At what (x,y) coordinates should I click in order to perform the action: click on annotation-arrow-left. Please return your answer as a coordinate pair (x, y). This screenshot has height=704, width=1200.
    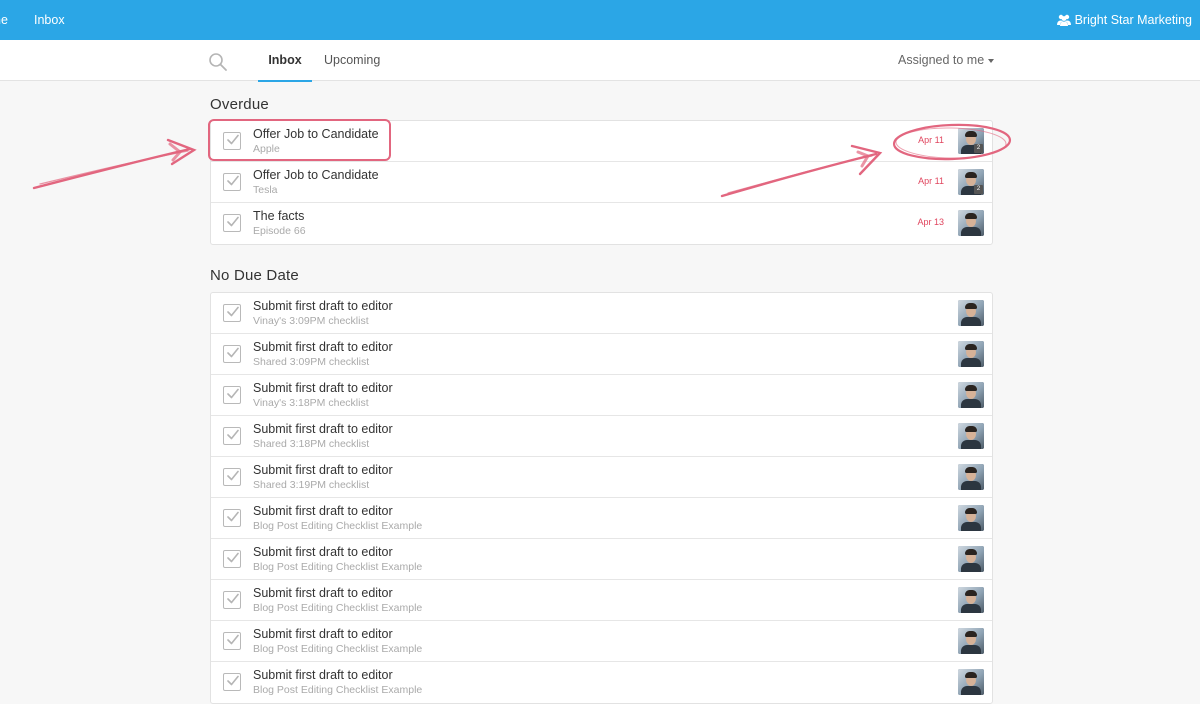
    Looking at the image, I should click on (112, 168).